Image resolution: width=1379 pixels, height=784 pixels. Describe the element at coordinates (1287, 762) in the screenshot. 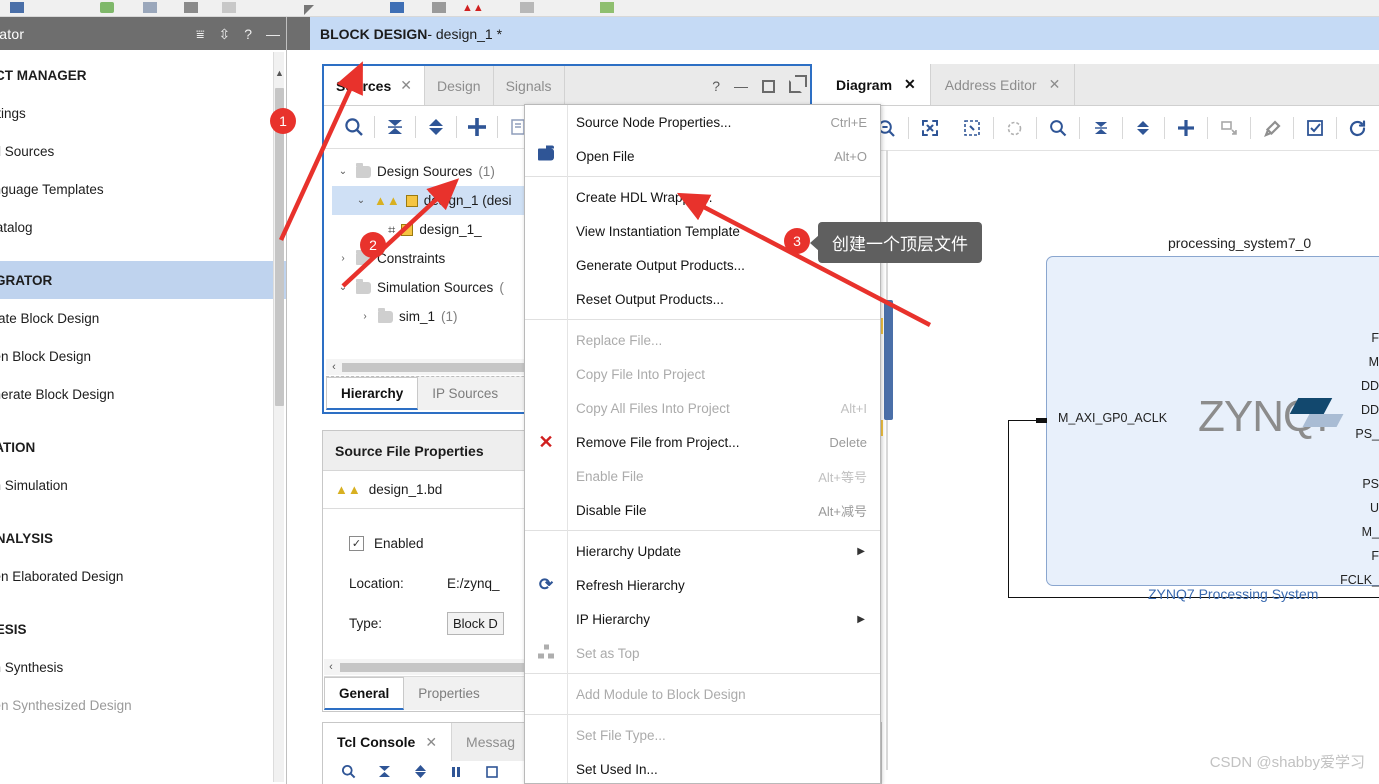

I see `watermark: CSDN @shabby爱学习` at that location.